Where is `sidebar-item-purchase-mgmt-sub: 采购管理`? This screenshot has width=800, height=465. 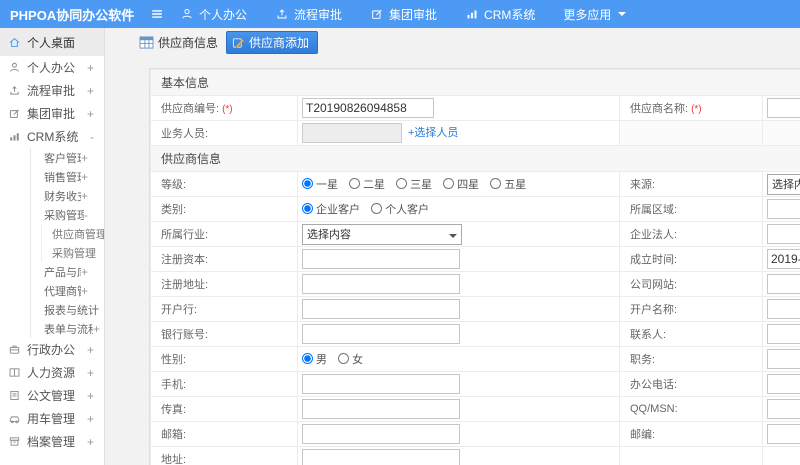
sidebar-item-purchase-mgmt-sub: 采购管理 is located at coordinates (73, 252).